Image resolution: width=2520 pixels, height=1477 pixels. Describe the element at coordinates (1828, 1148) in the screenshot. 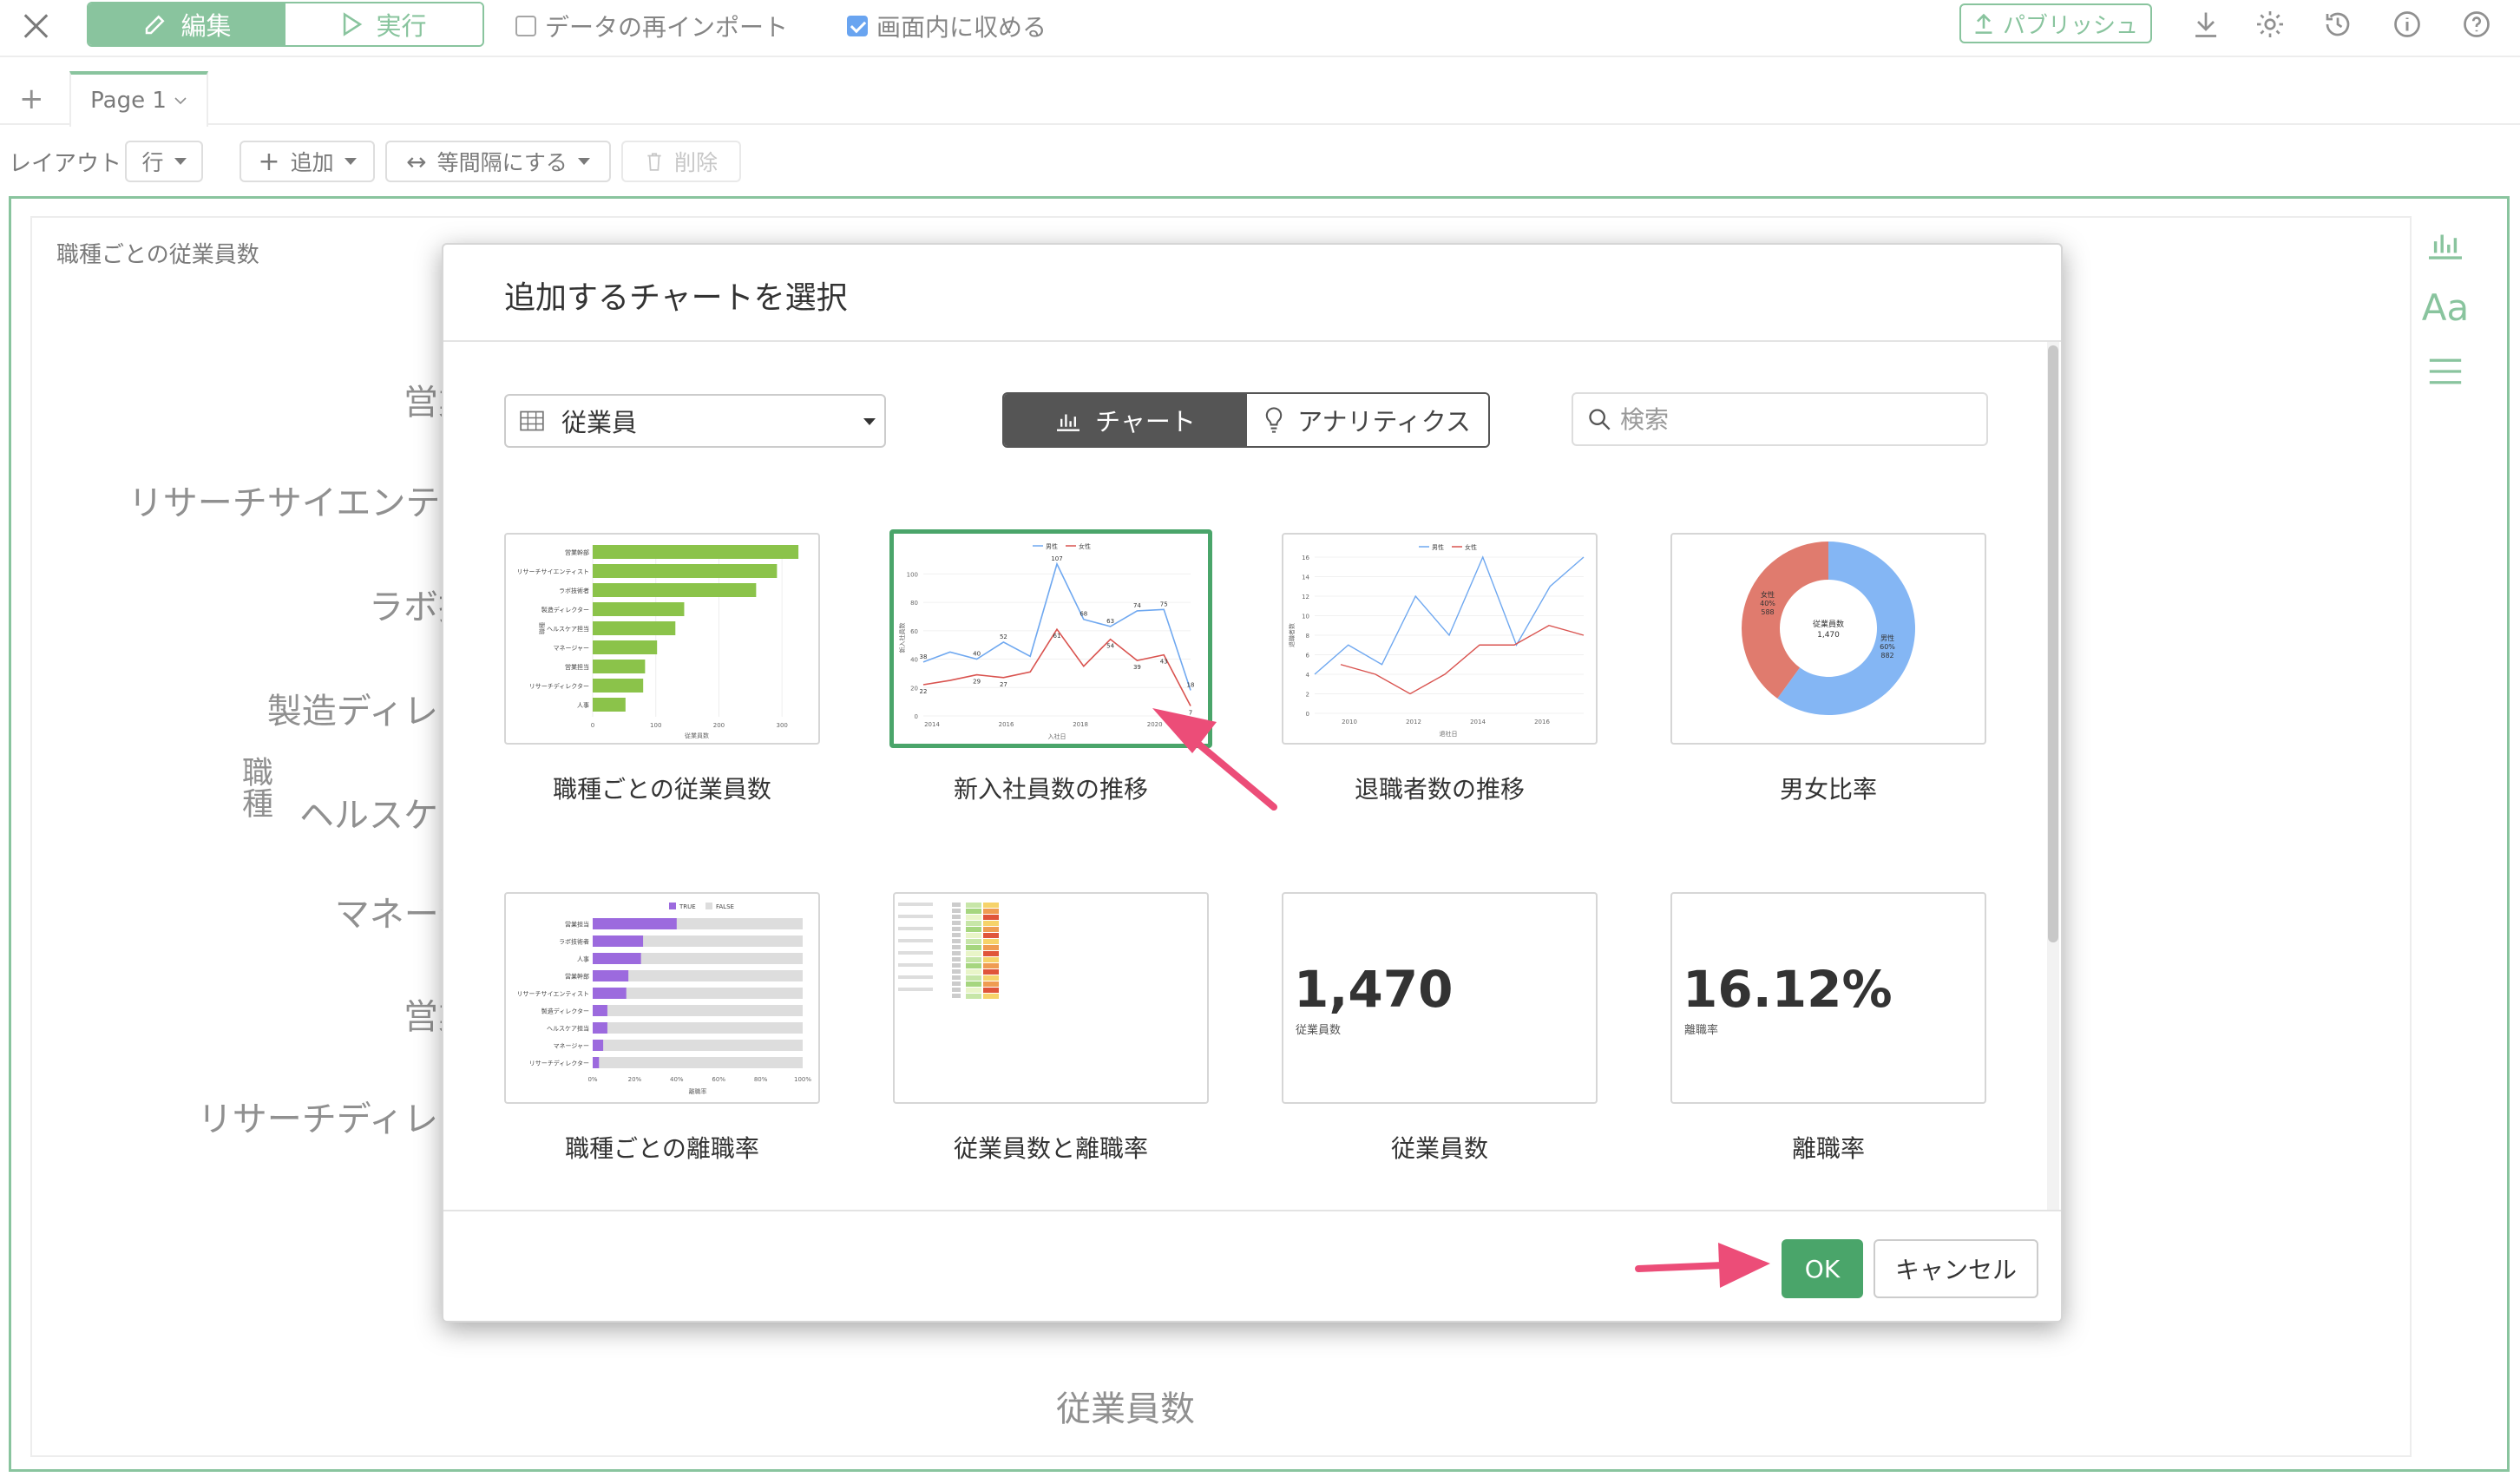

I see `chart-card-label: 離職率` at that location.